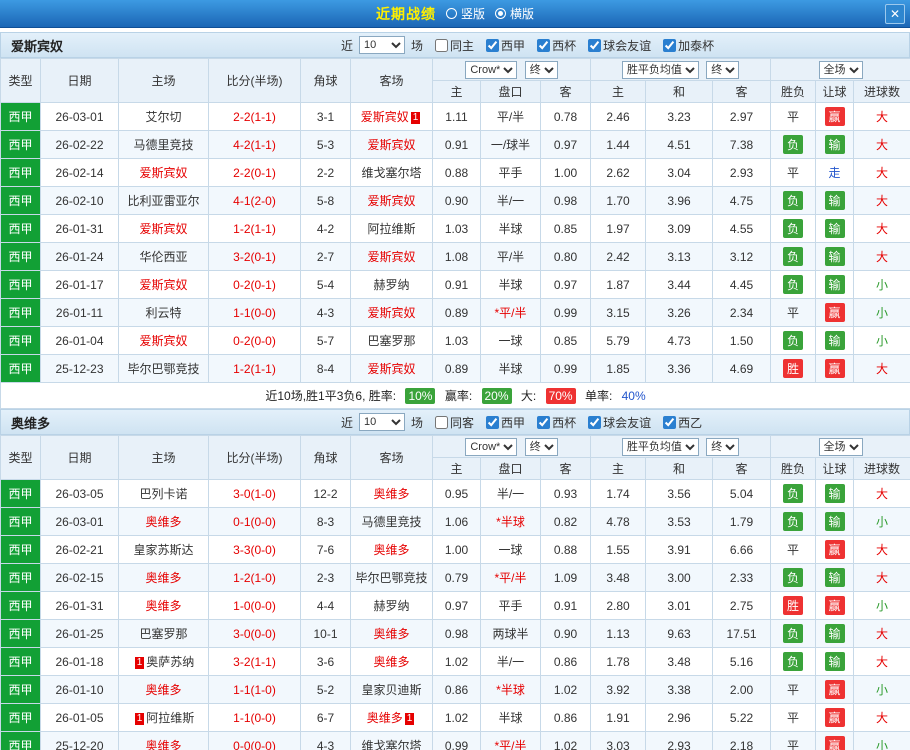 The image size is (910, 750). Describe the element at coordinates (163, 633) in the screenshot. I see `home-team-cell: 巴塞罗那` at that location.